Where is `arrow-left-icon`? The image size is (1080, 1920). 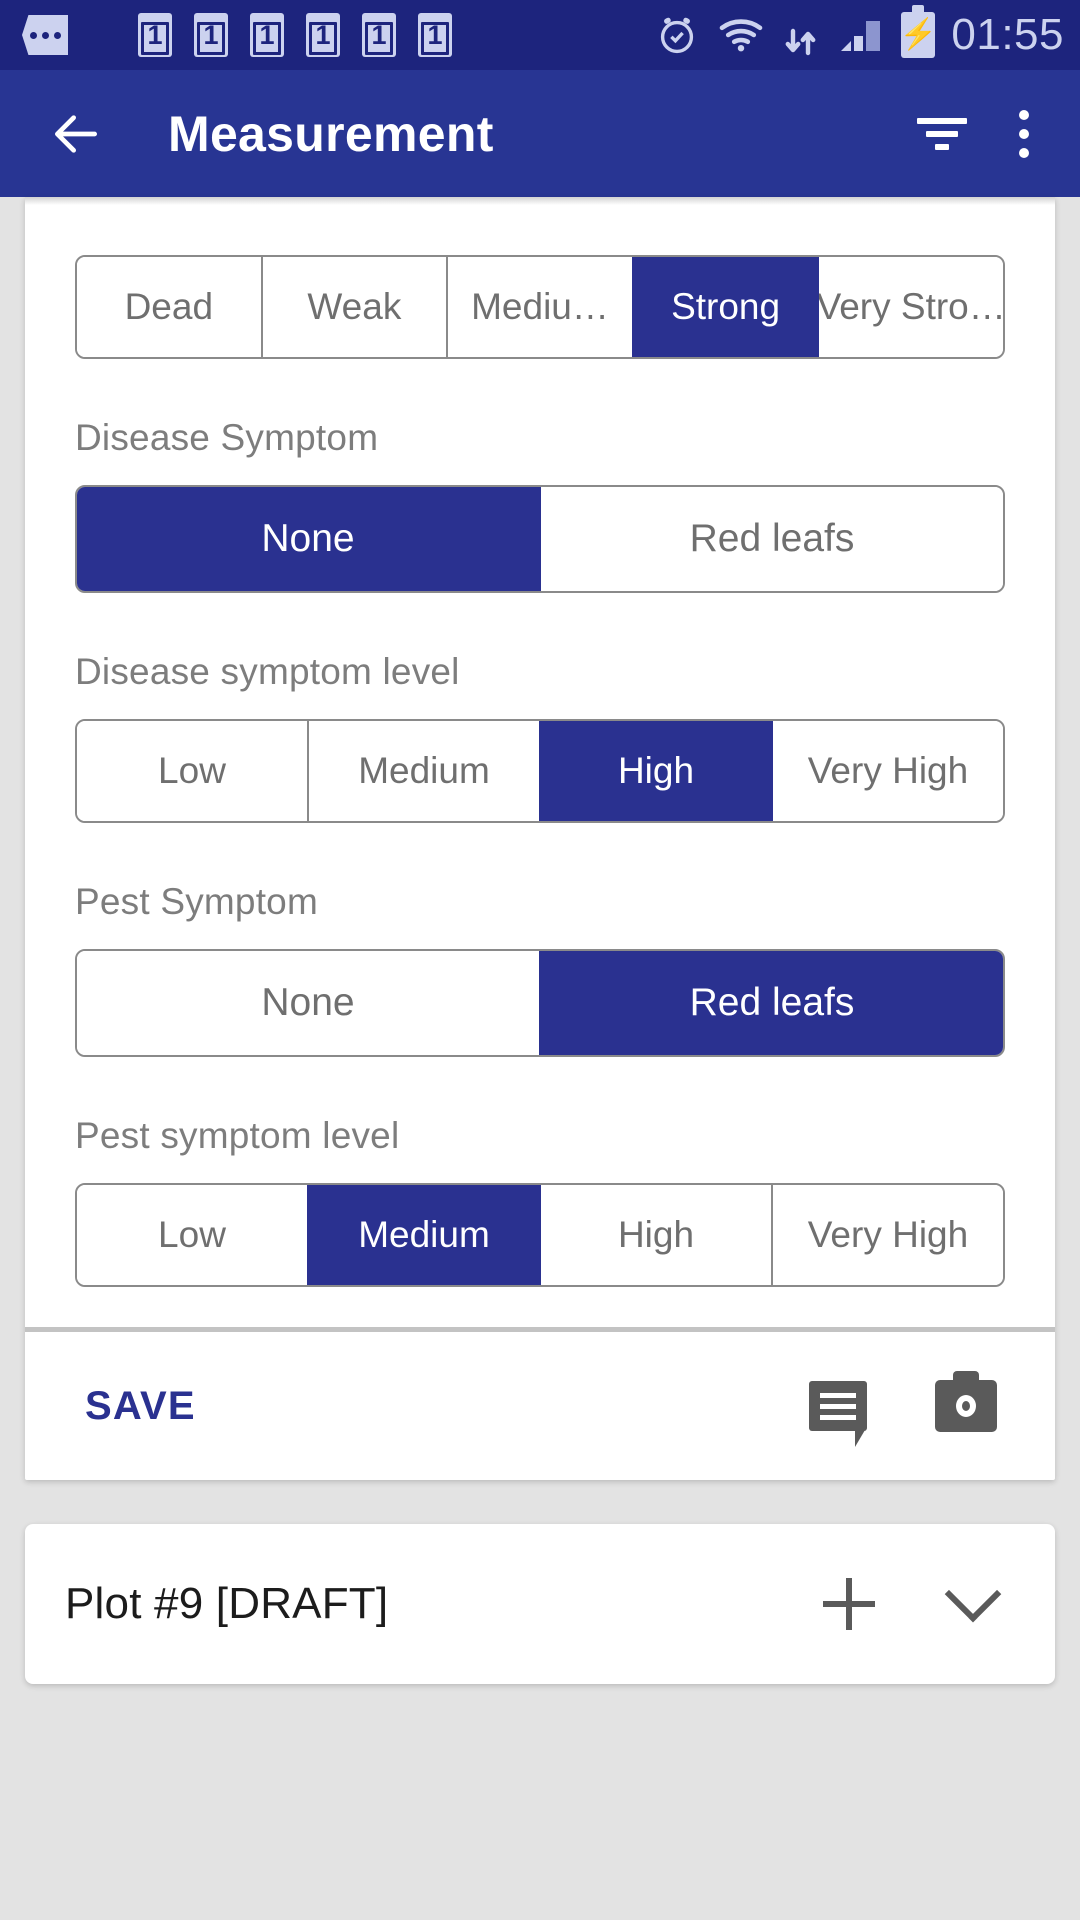 arrow-left-icon is located at coordinates (76, 133).